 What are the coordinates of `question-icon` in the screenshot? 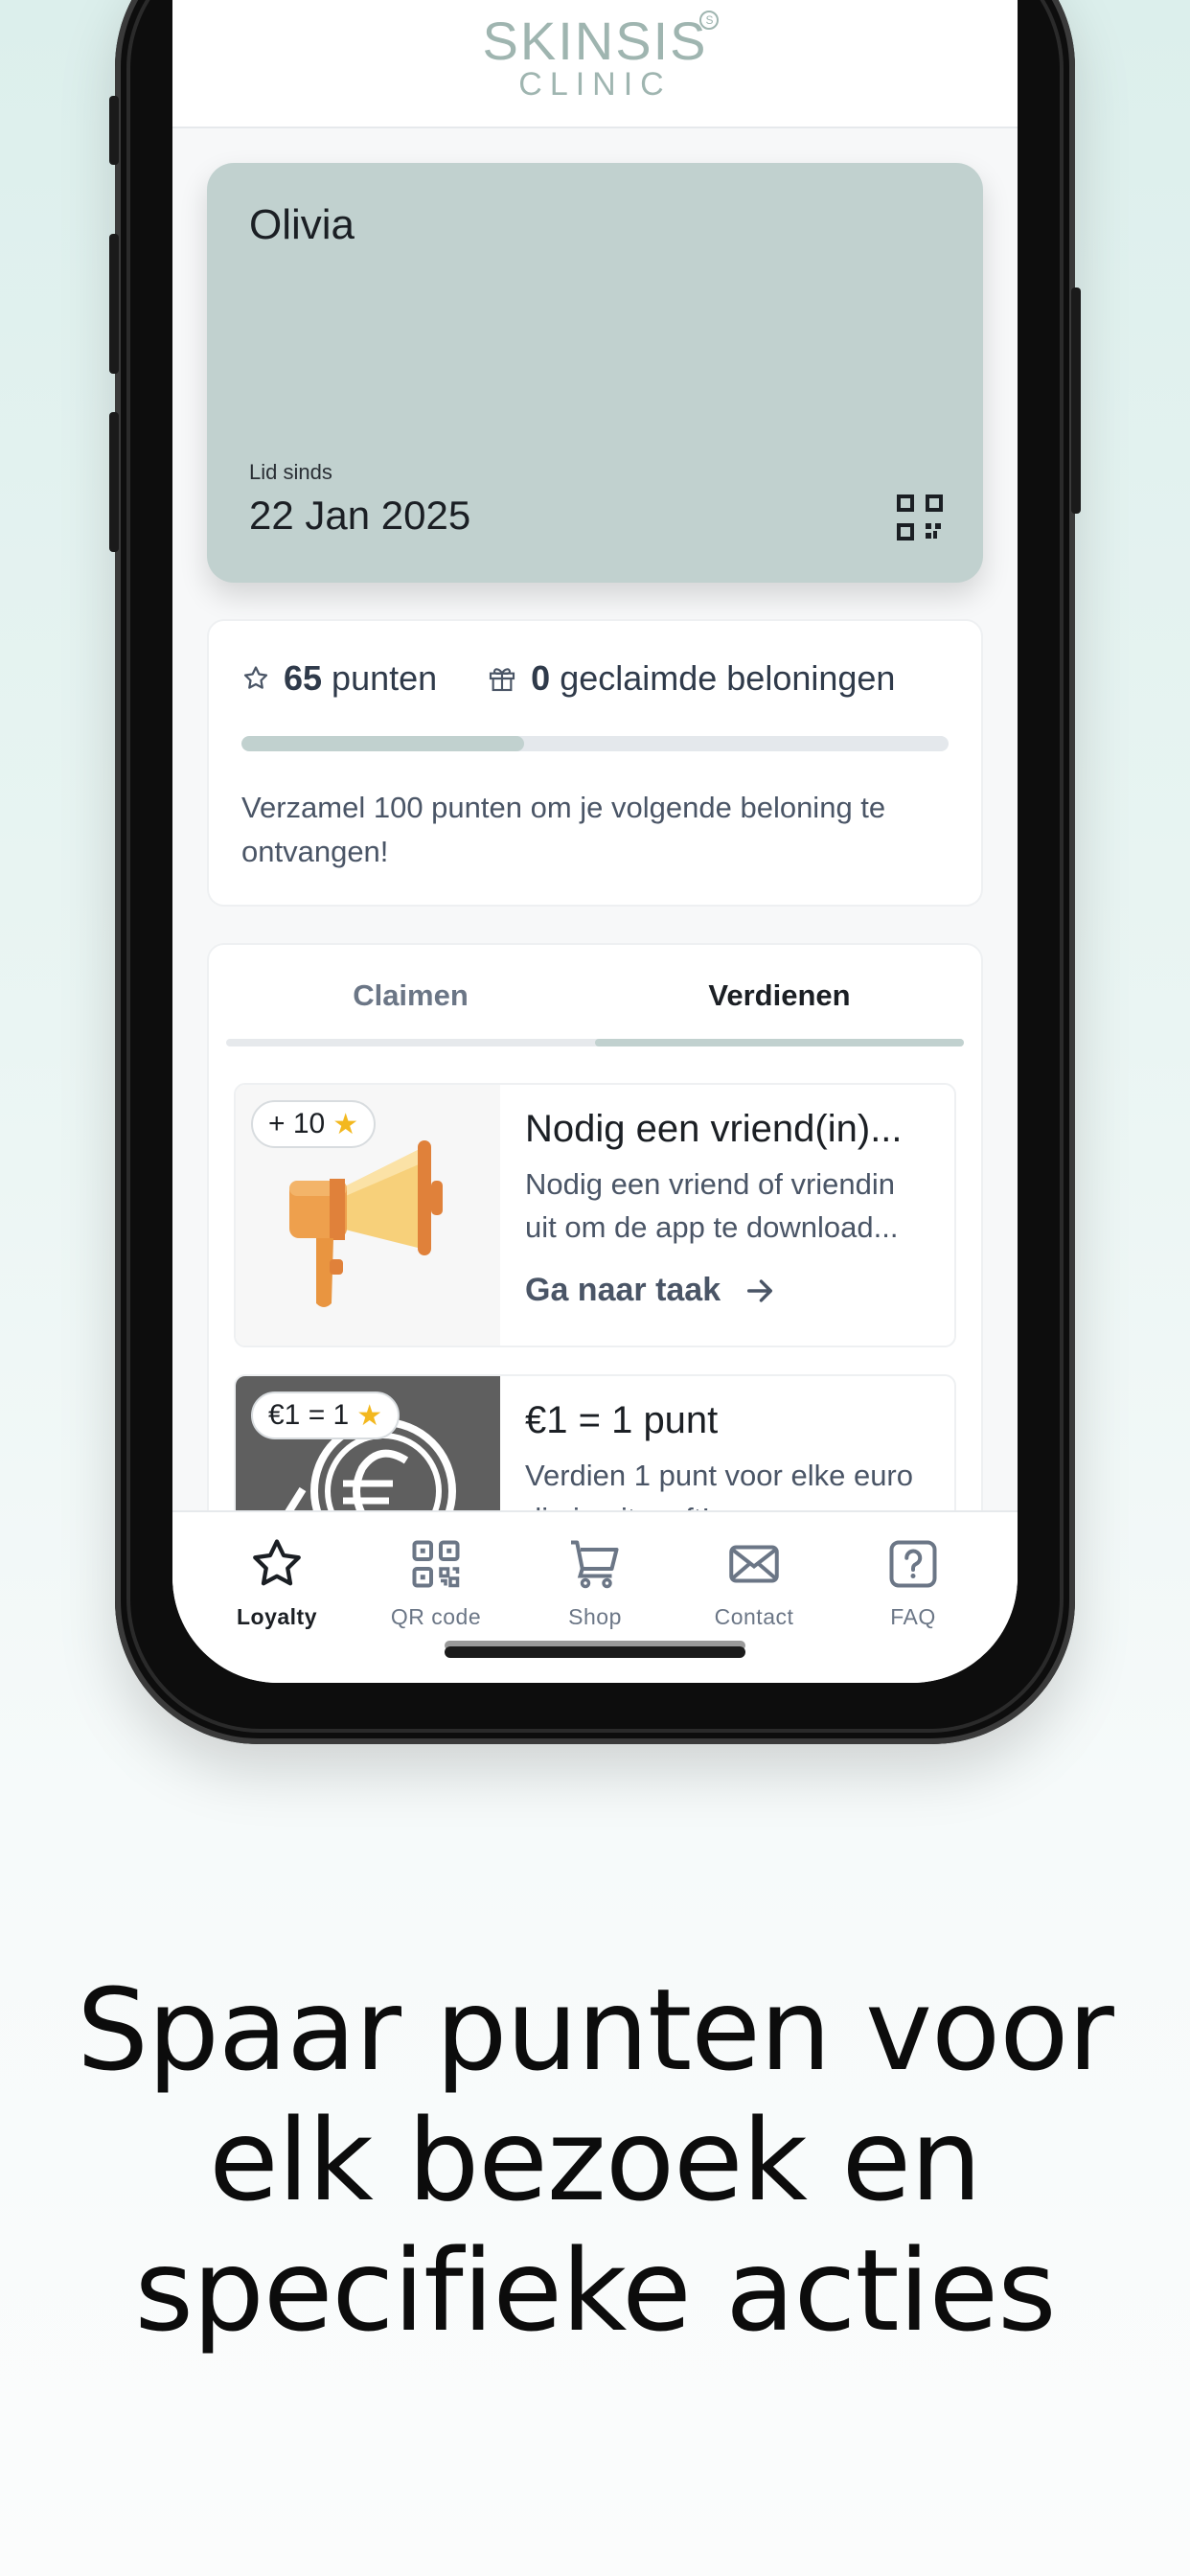 It's located at (913, 1564).